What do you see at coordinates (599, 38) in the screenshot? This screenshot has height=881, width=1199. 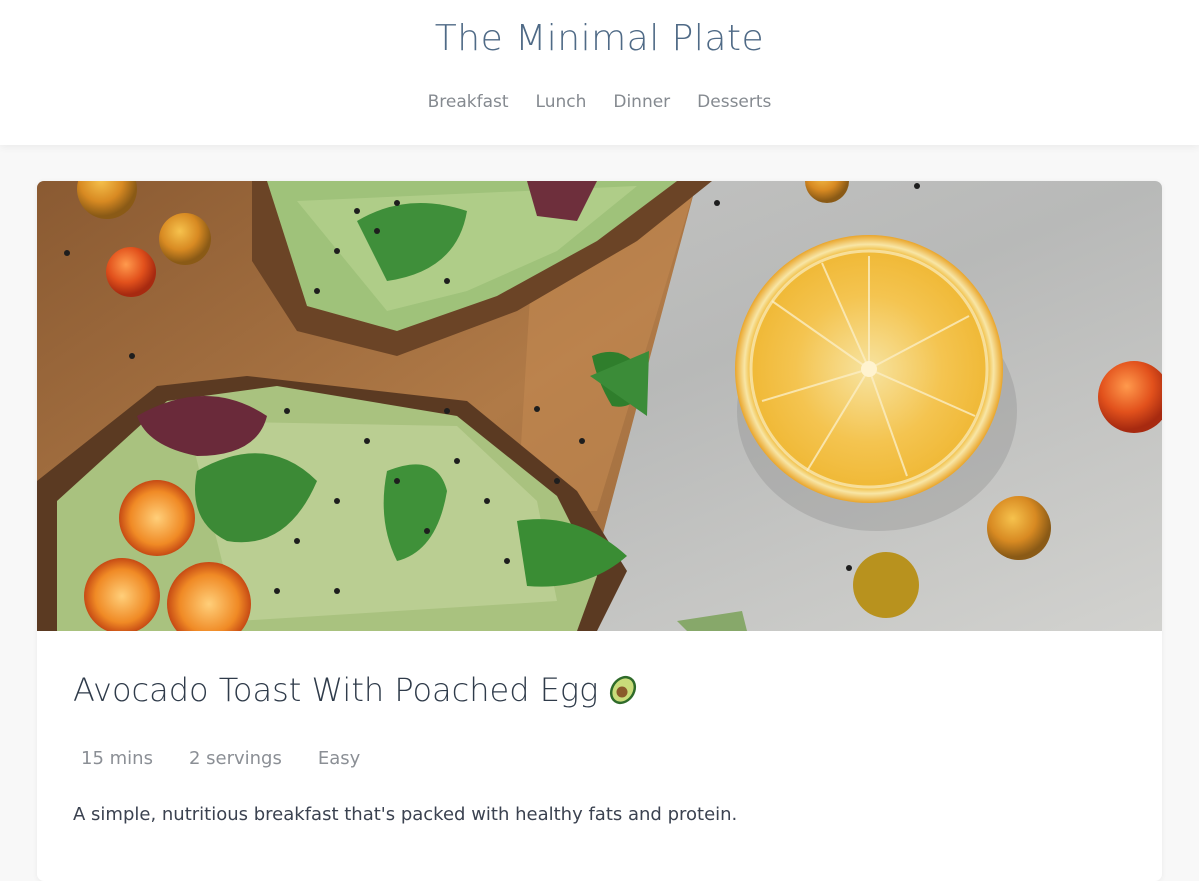 I see `site-title: The Minimal Plate` at bounding box center [599, 38].